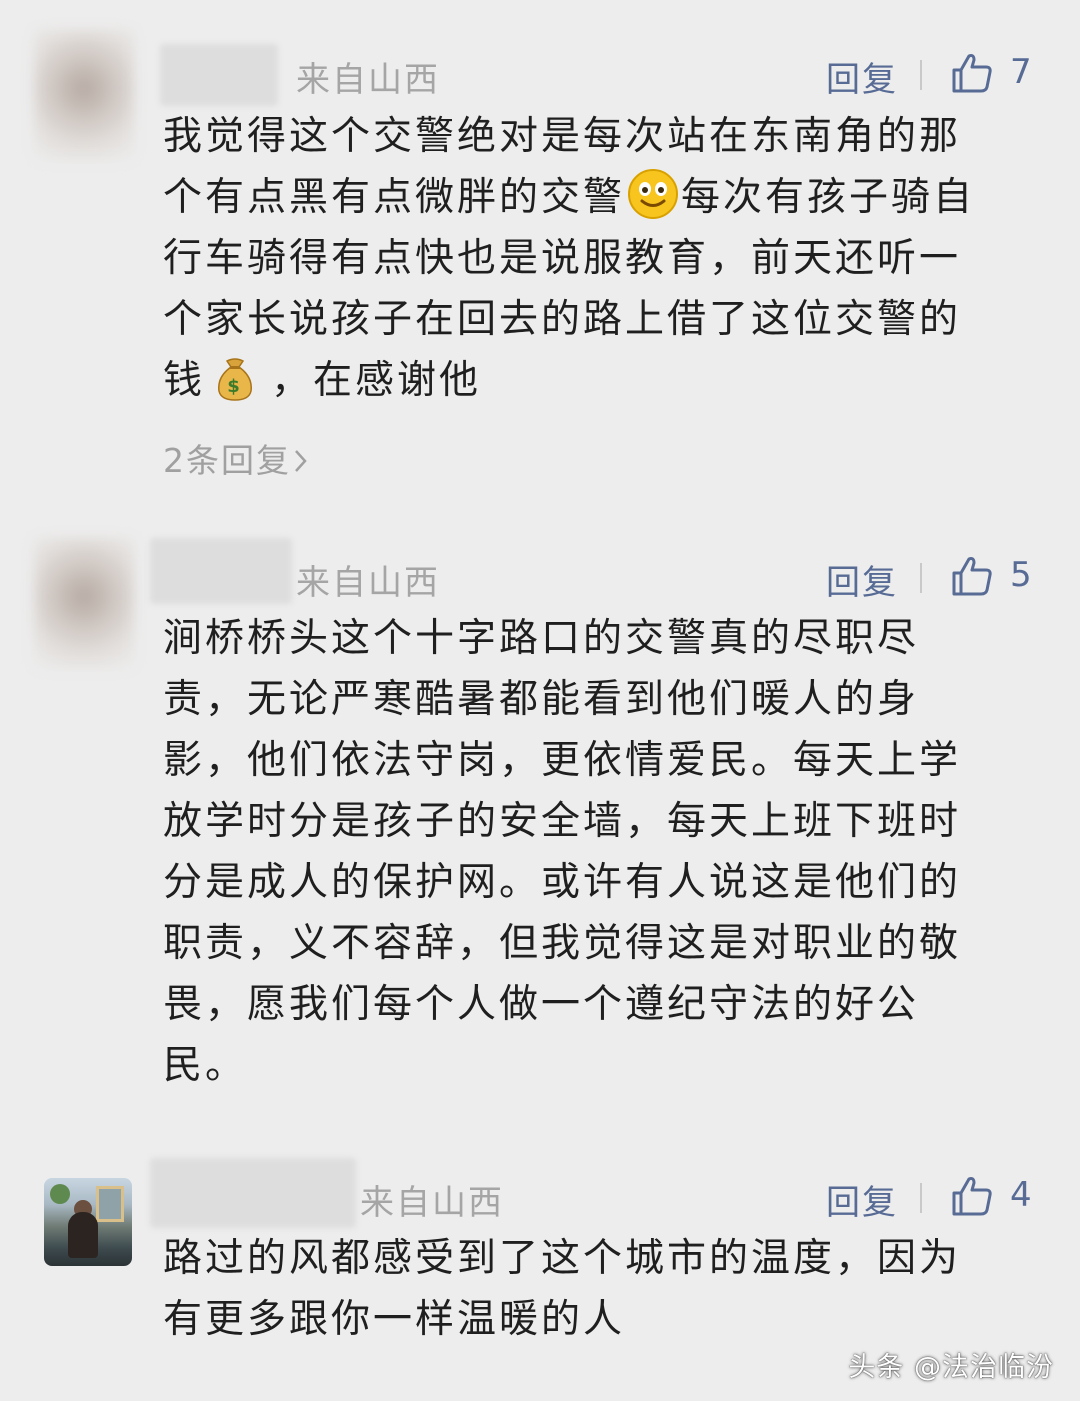  What do you see at coordinates (562, 319) in the screenshot?
I see `comment-line: 个家长说孩子在回去的路上借了这位交警的` at bounding box center [562, 319].